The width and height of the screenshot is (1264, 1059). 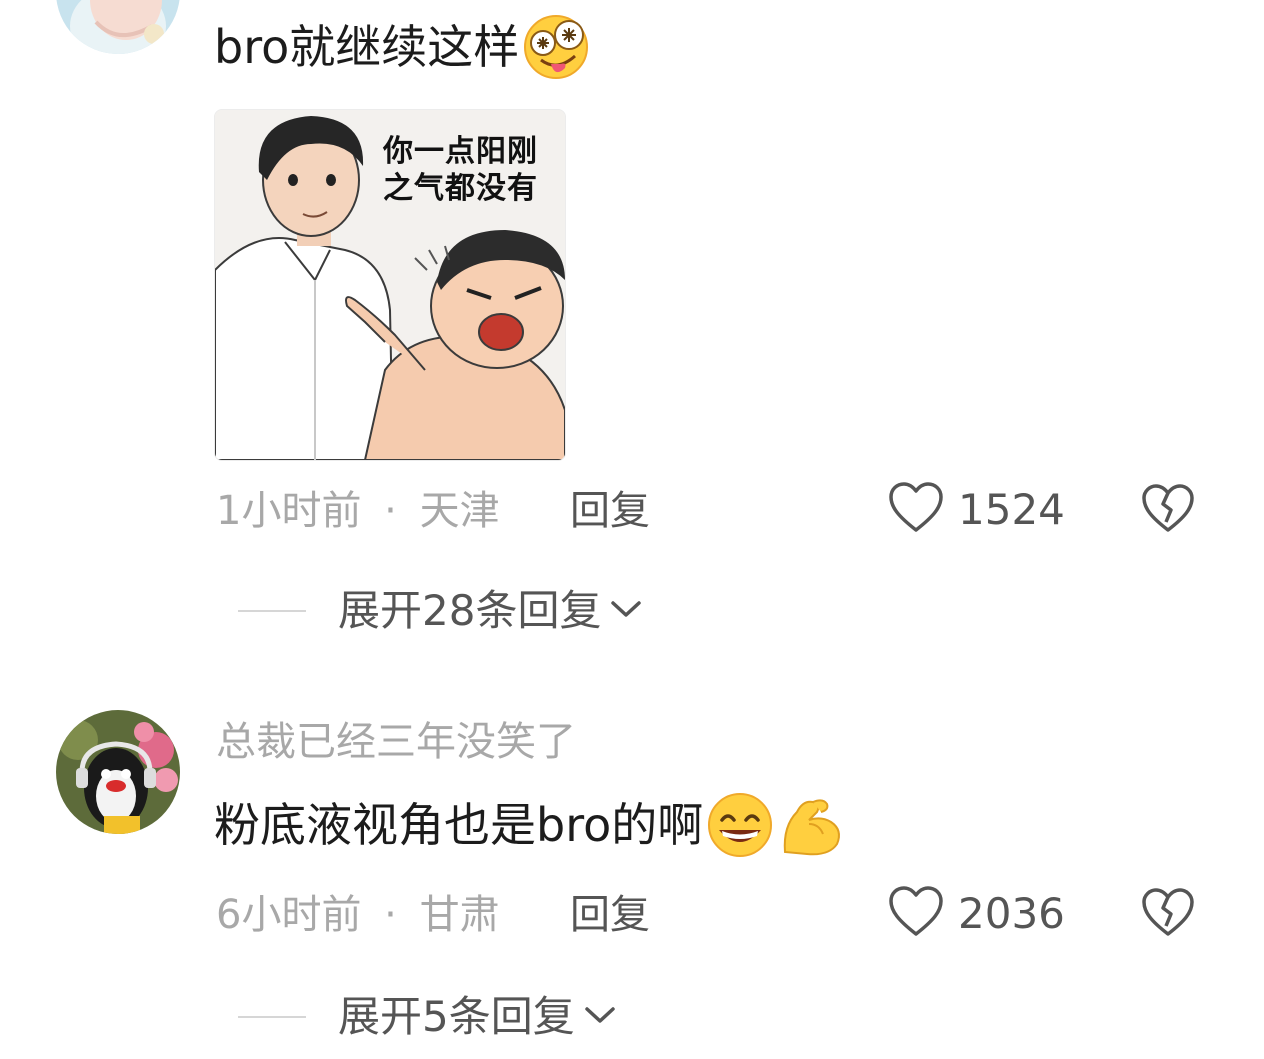 What do you see at coordinates (460, 151) in the screenshot?
I see `image-caption-line-1: 你一点阳刚` at bounding box center [460, 151].